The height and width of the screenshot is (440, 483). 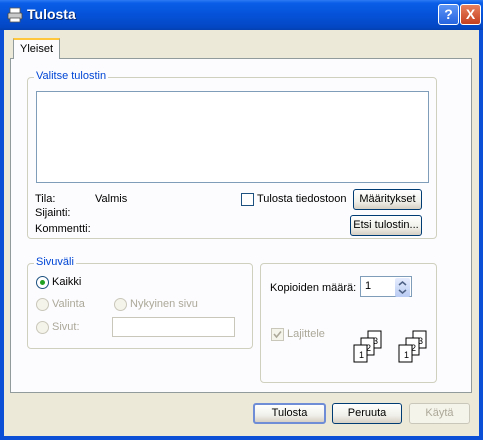 I want to click on apply-button: Käytä, so click(x=439, y=413).